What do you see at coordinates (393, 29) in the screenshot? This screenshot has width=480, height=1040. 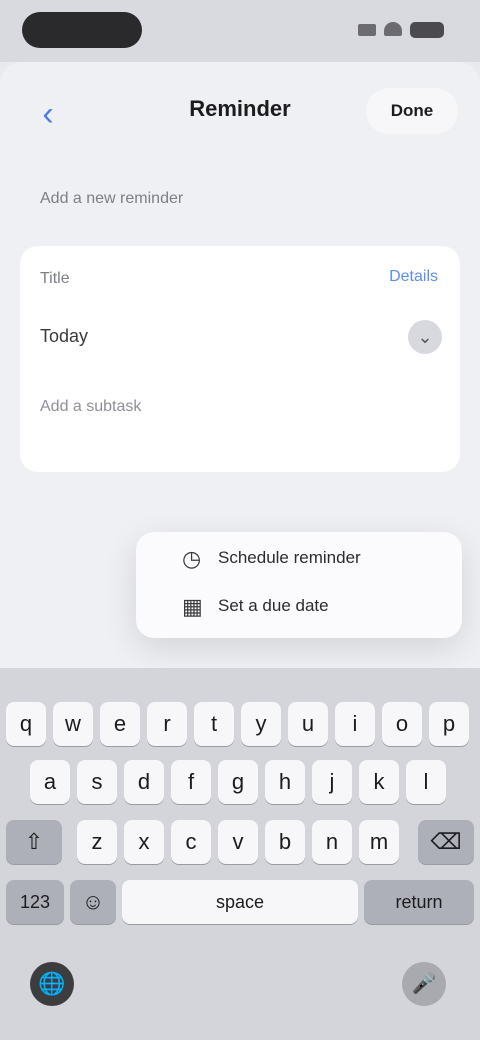 I see `wifi-icon` at bounding box center [393, 29].